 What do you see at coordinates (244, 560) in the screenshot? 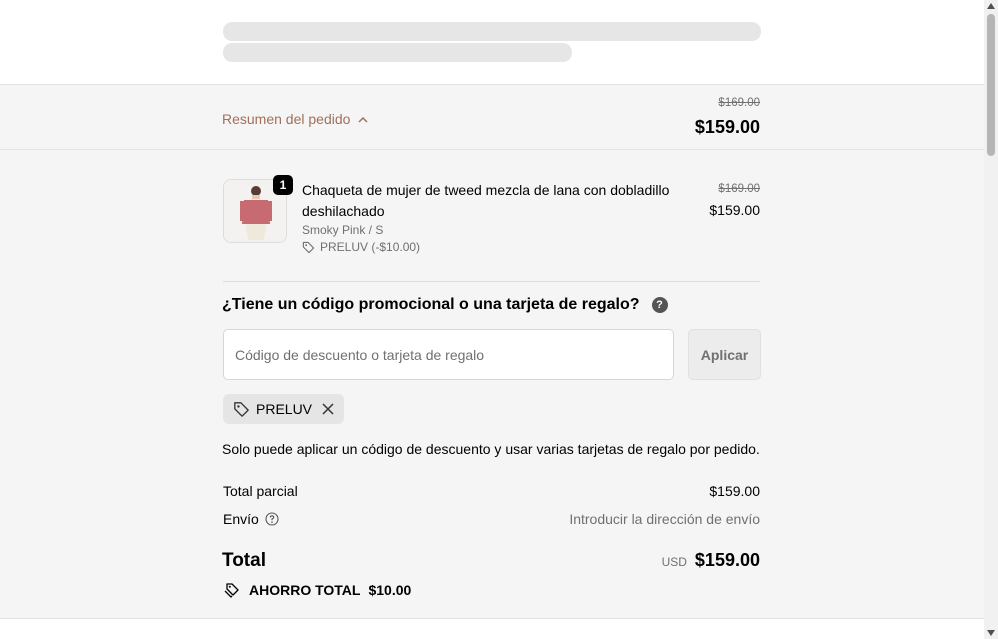
I see `total-label: Total` at bounding box center [244, 560].